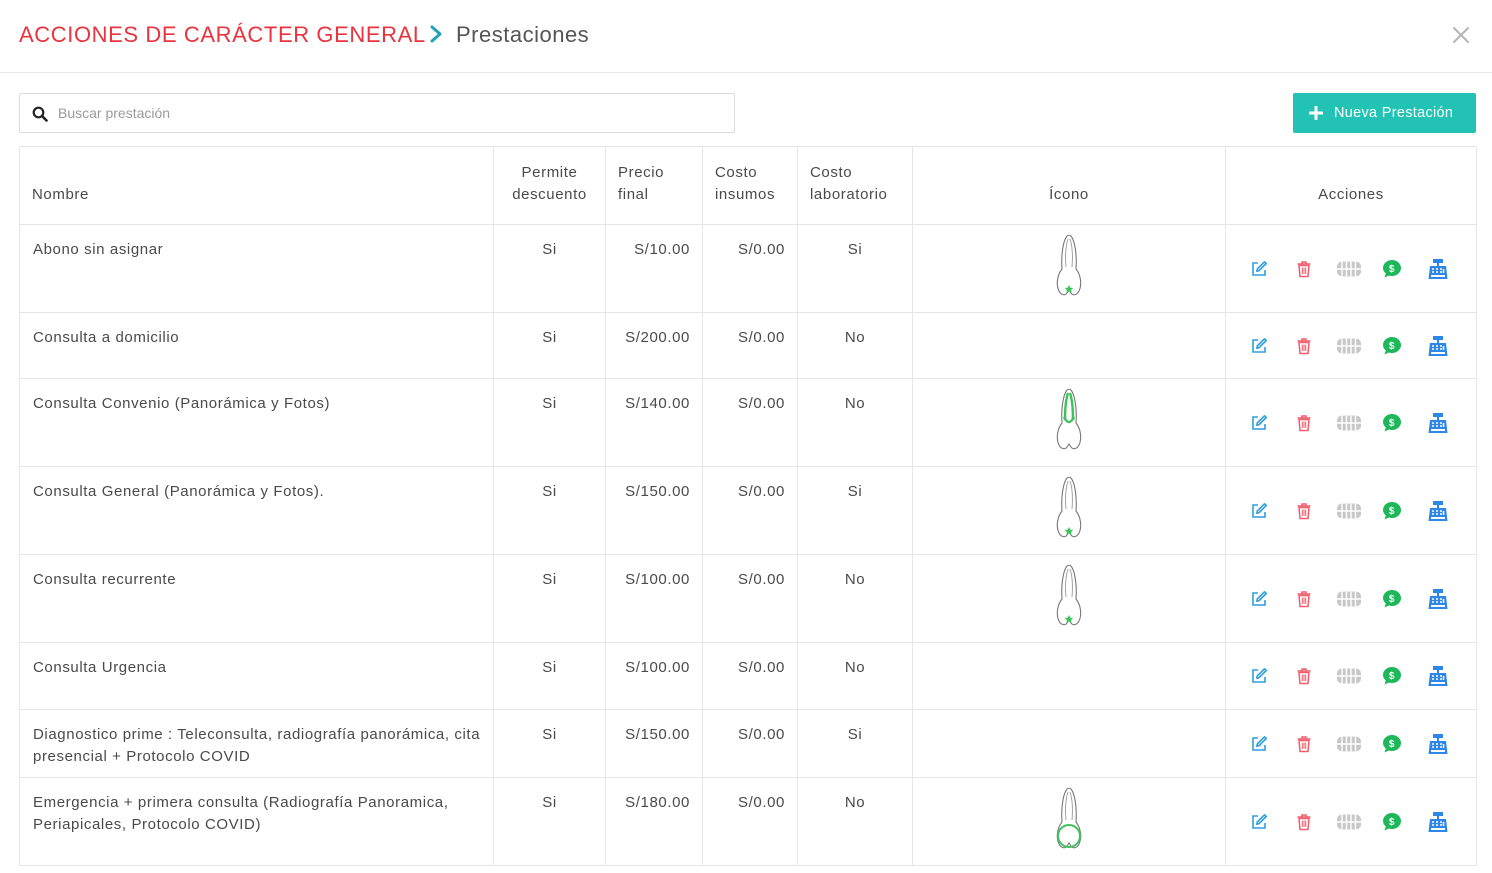 This screenshot has height=873, width=1492. Describe the element at coordinates (748, 268) in the screenshot. I see `table-row: Abono sin asignar Si S/10.00 S/0.00 Si $` at that location.